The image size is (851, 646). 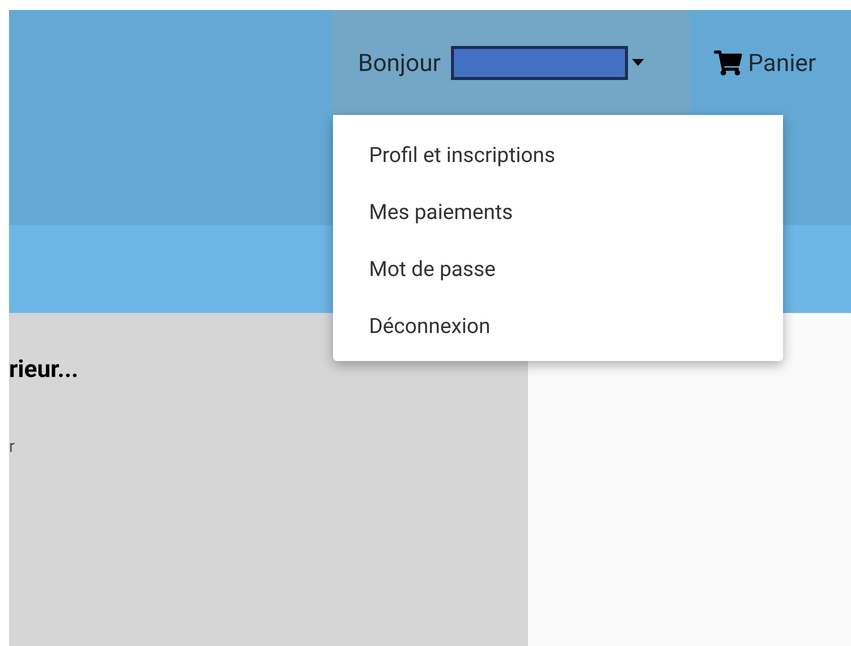 What do you see at coordinates (558, 156) in the screenshot?
I see `menu-item: Profil et inscriptions` at bounding box center [558, 156].